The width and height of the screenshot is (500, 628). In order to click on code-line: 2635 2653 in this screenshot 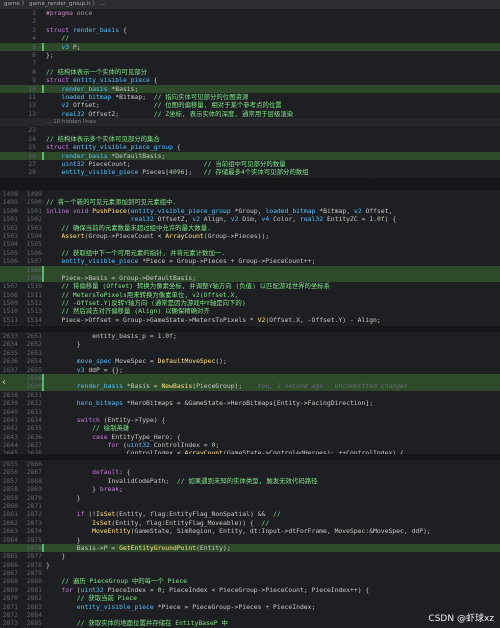, I will do `click(250, 353)`.